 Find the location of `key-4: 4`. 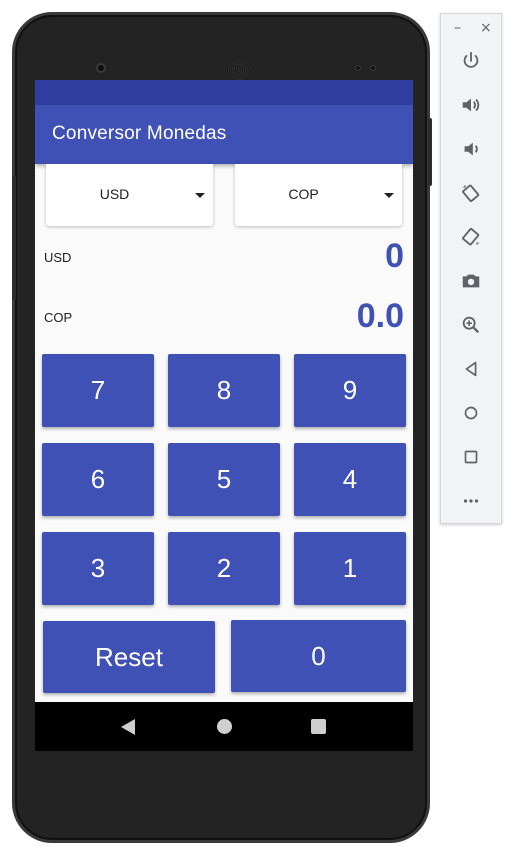

key-4: 4 is located at coordinates (350, 479).